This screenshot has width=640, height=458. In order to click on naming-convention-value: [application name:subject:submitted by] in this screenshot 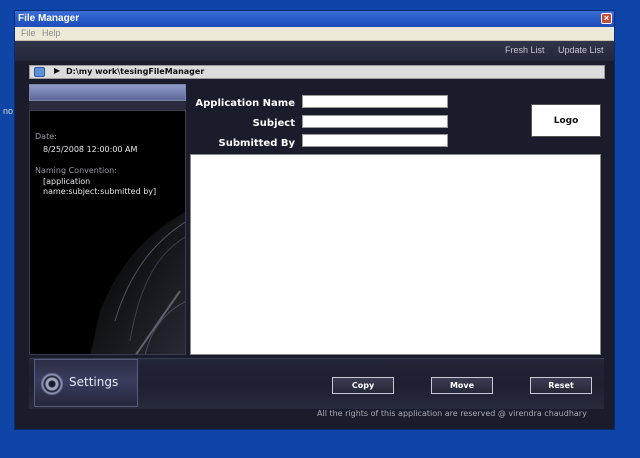, I will do `click(100, 186)`.